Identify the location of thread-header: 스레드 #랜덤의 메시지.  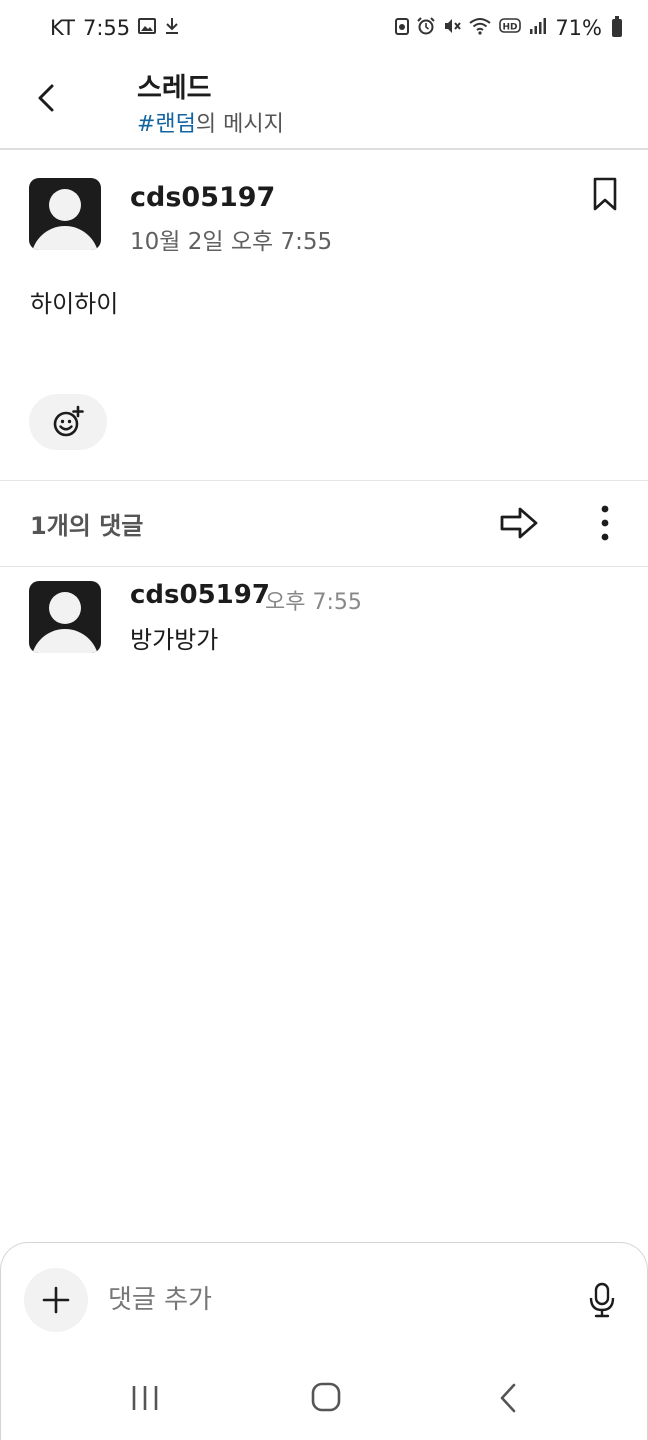
(324, 105).